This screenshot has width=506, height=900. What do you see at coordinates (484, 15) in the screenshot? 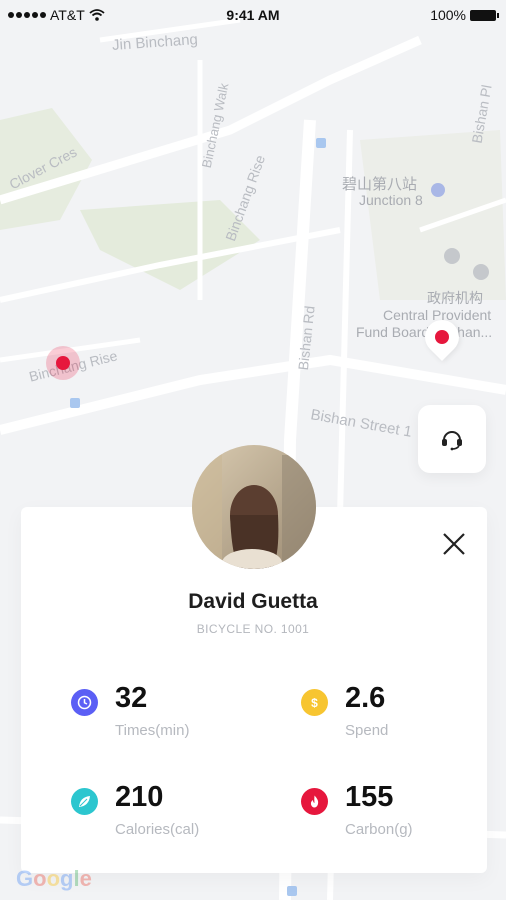
I see `battery-icon` at bounding box center [484, 15].